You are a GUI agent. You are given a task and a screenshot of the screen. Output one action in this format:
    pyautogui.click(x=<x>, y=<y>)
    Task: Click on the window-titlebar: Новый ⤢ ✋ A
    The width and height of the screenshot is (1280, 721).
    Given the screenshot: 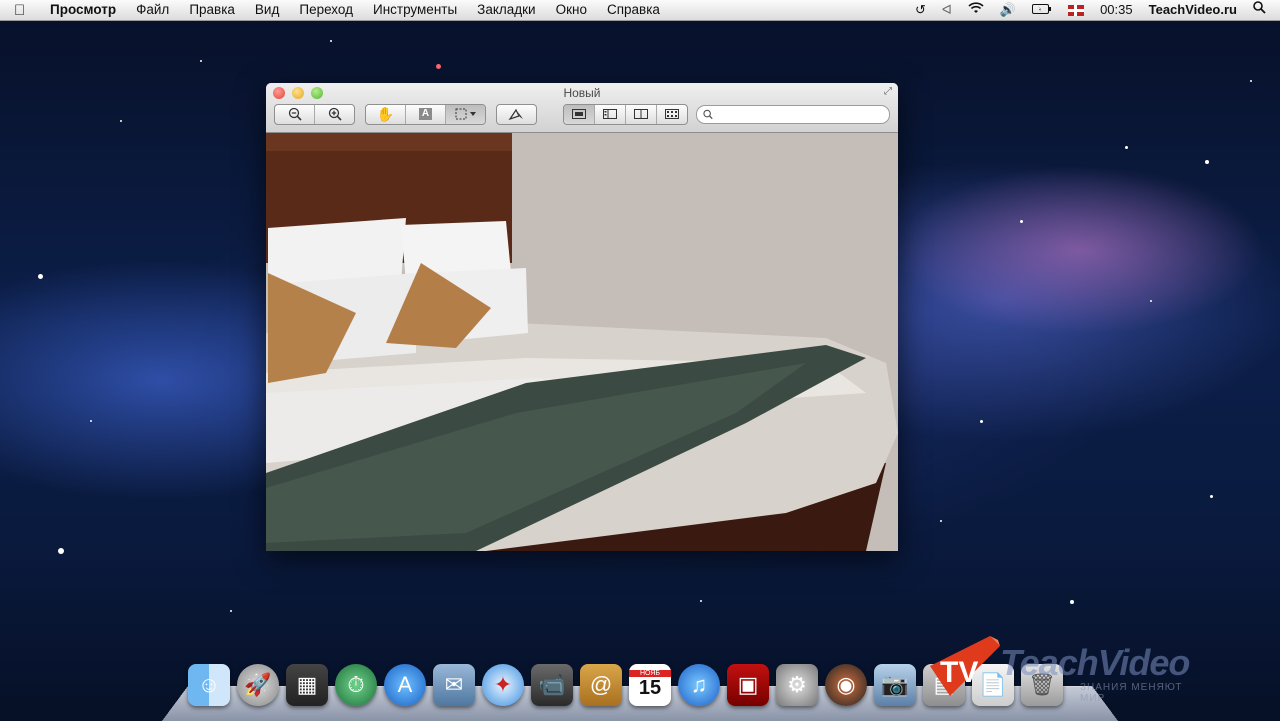 What is the action you would take?
    pyautogui.click(x=582, y=108)
    